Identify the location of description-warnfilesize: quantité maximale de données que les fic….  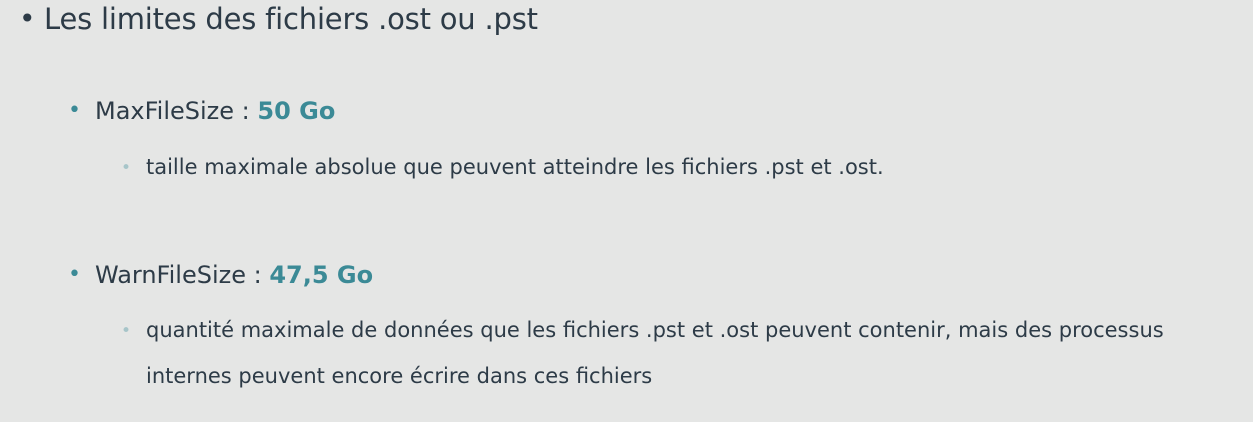
(655, 353).